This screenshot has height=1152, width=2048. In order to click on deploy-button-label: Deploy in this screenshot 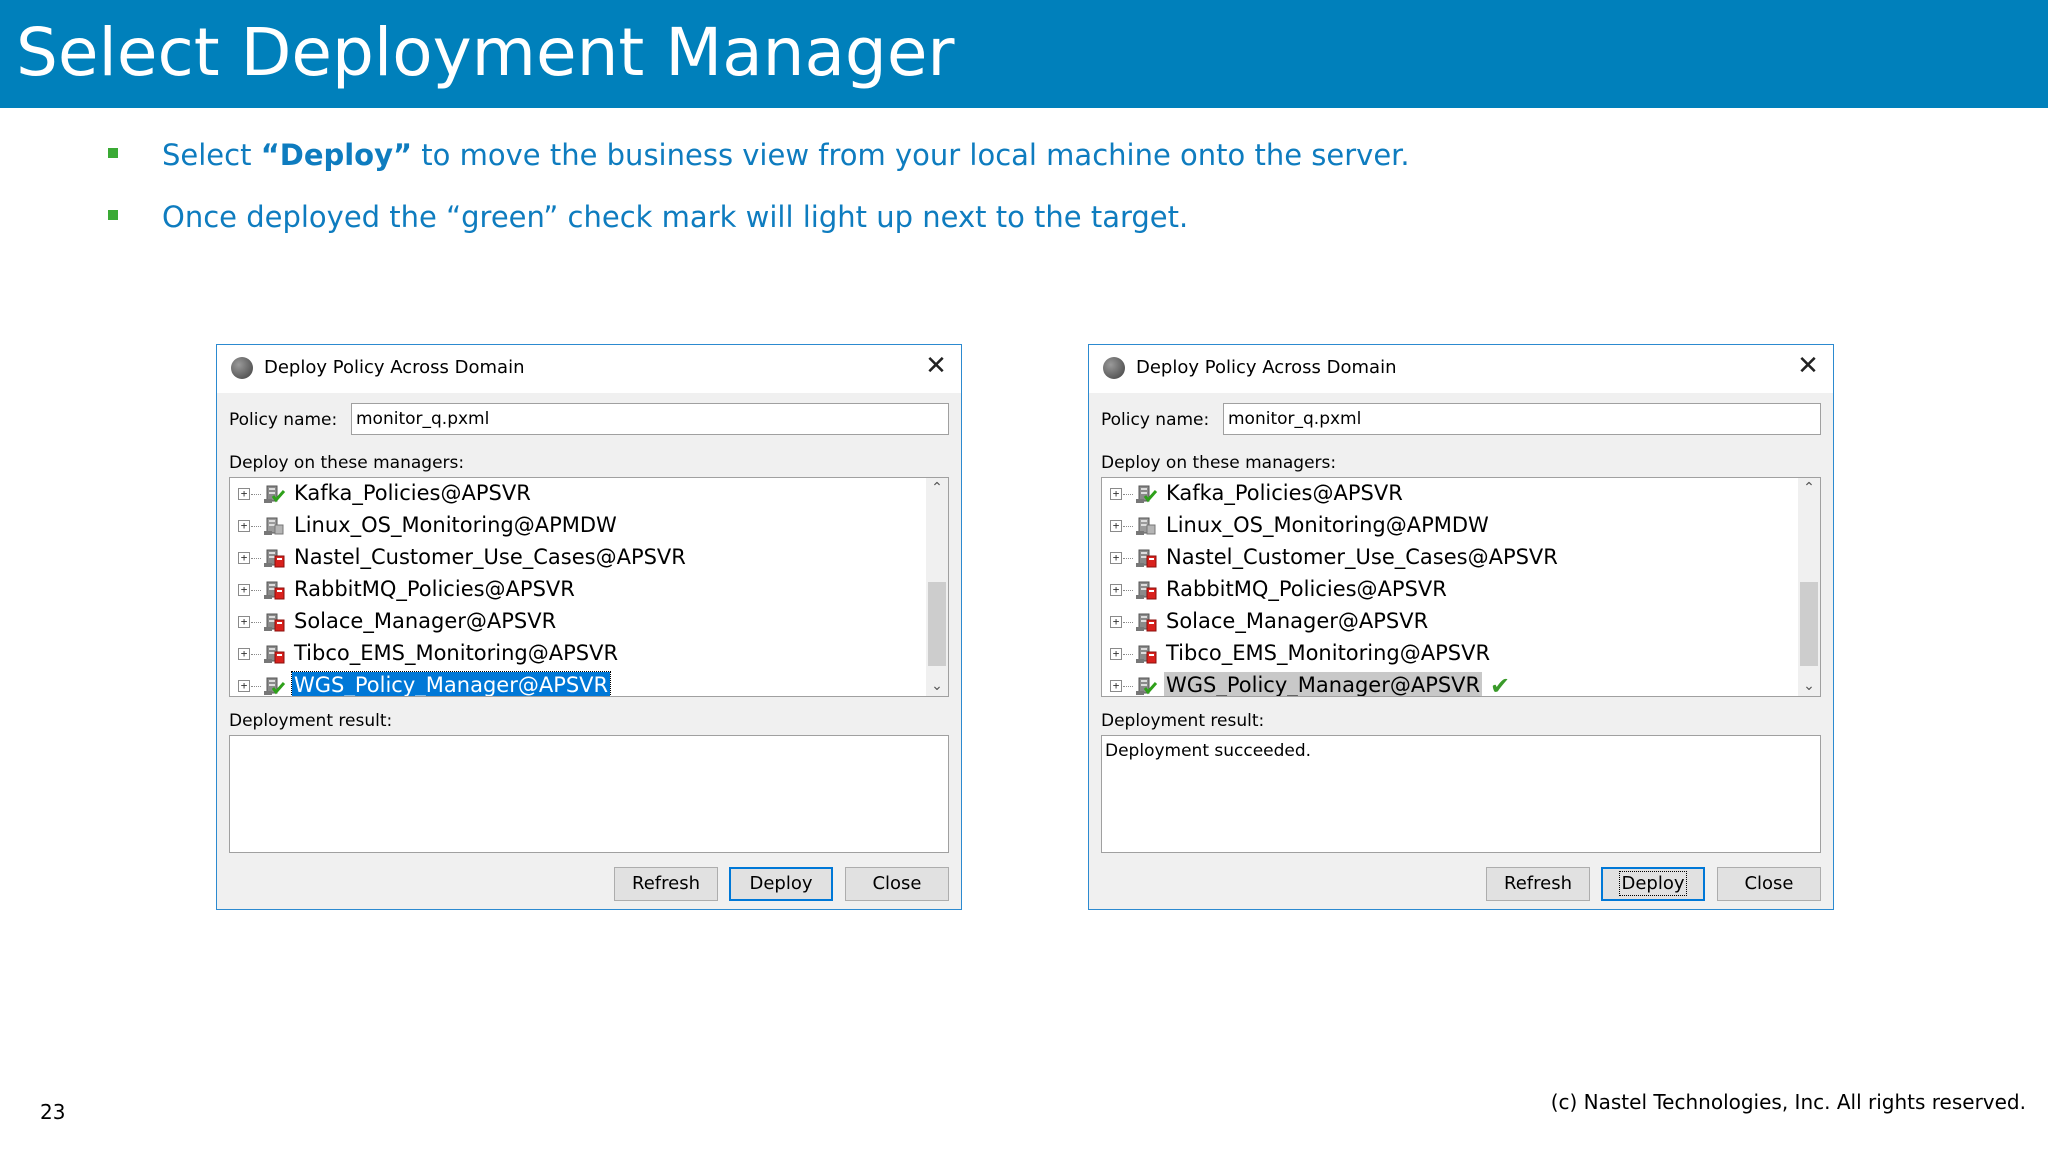, I will do `click(1653, 883)`.